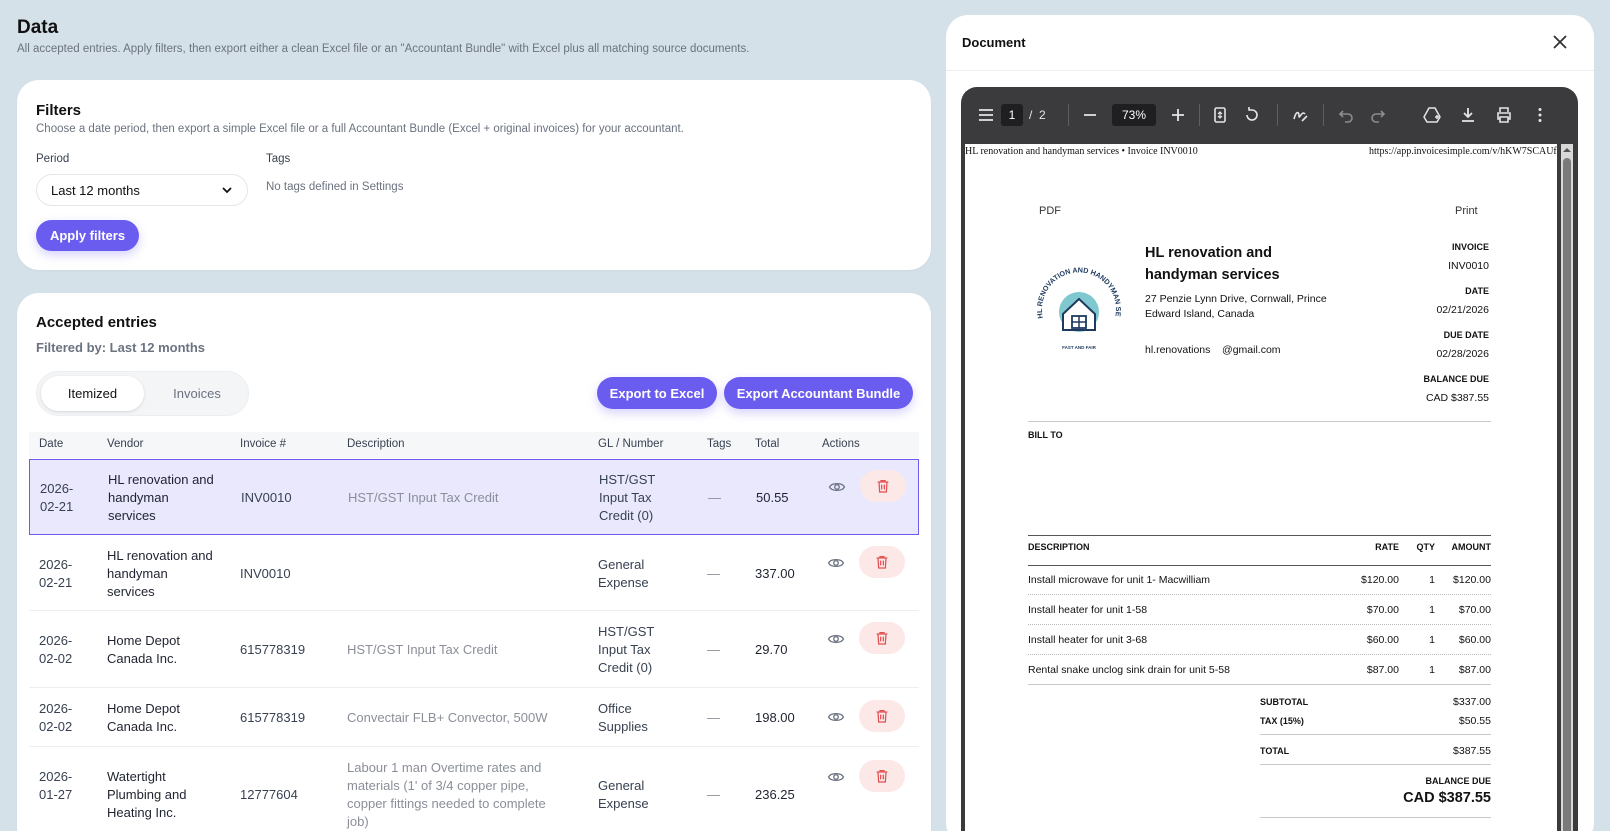 This screenshot has height=831, width=1610. Describe the element at coordinates (1079, 347) in the screenshot. I see `svg-text: FAST AND FAIR` at that location.